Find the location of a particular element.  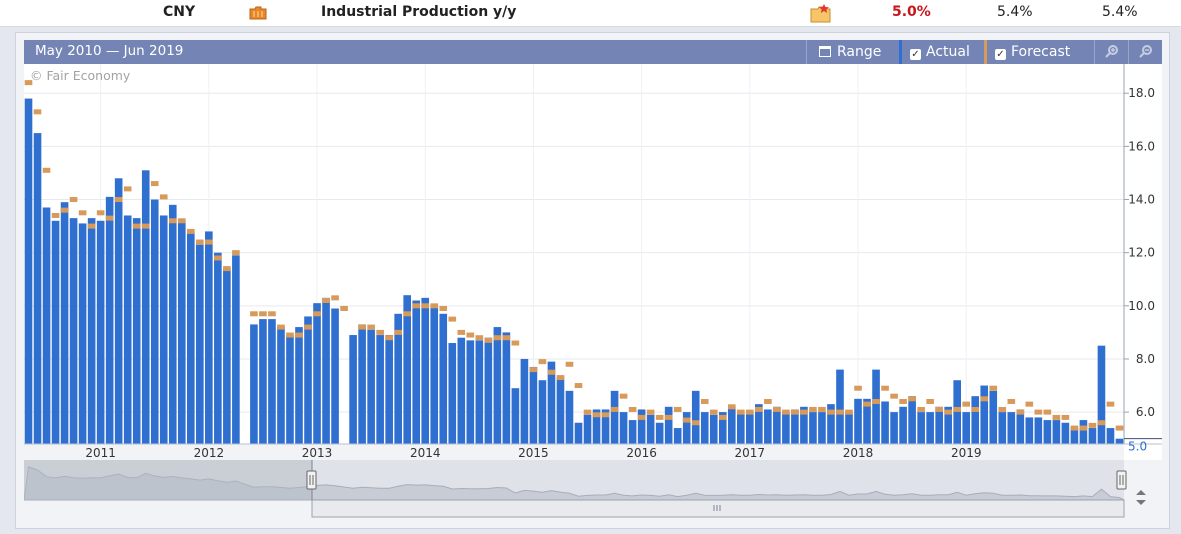

actual-value: 5.0% is located at coordinates (911, 12).